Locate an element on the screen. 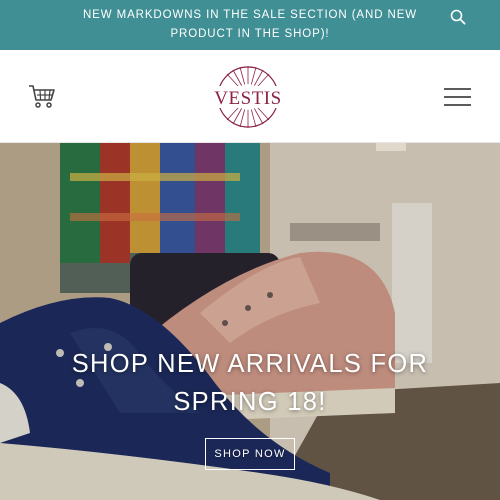 Image resolution: width=500 pixels, height=500 pixels. search-icon is located at coordinates (458, 17).